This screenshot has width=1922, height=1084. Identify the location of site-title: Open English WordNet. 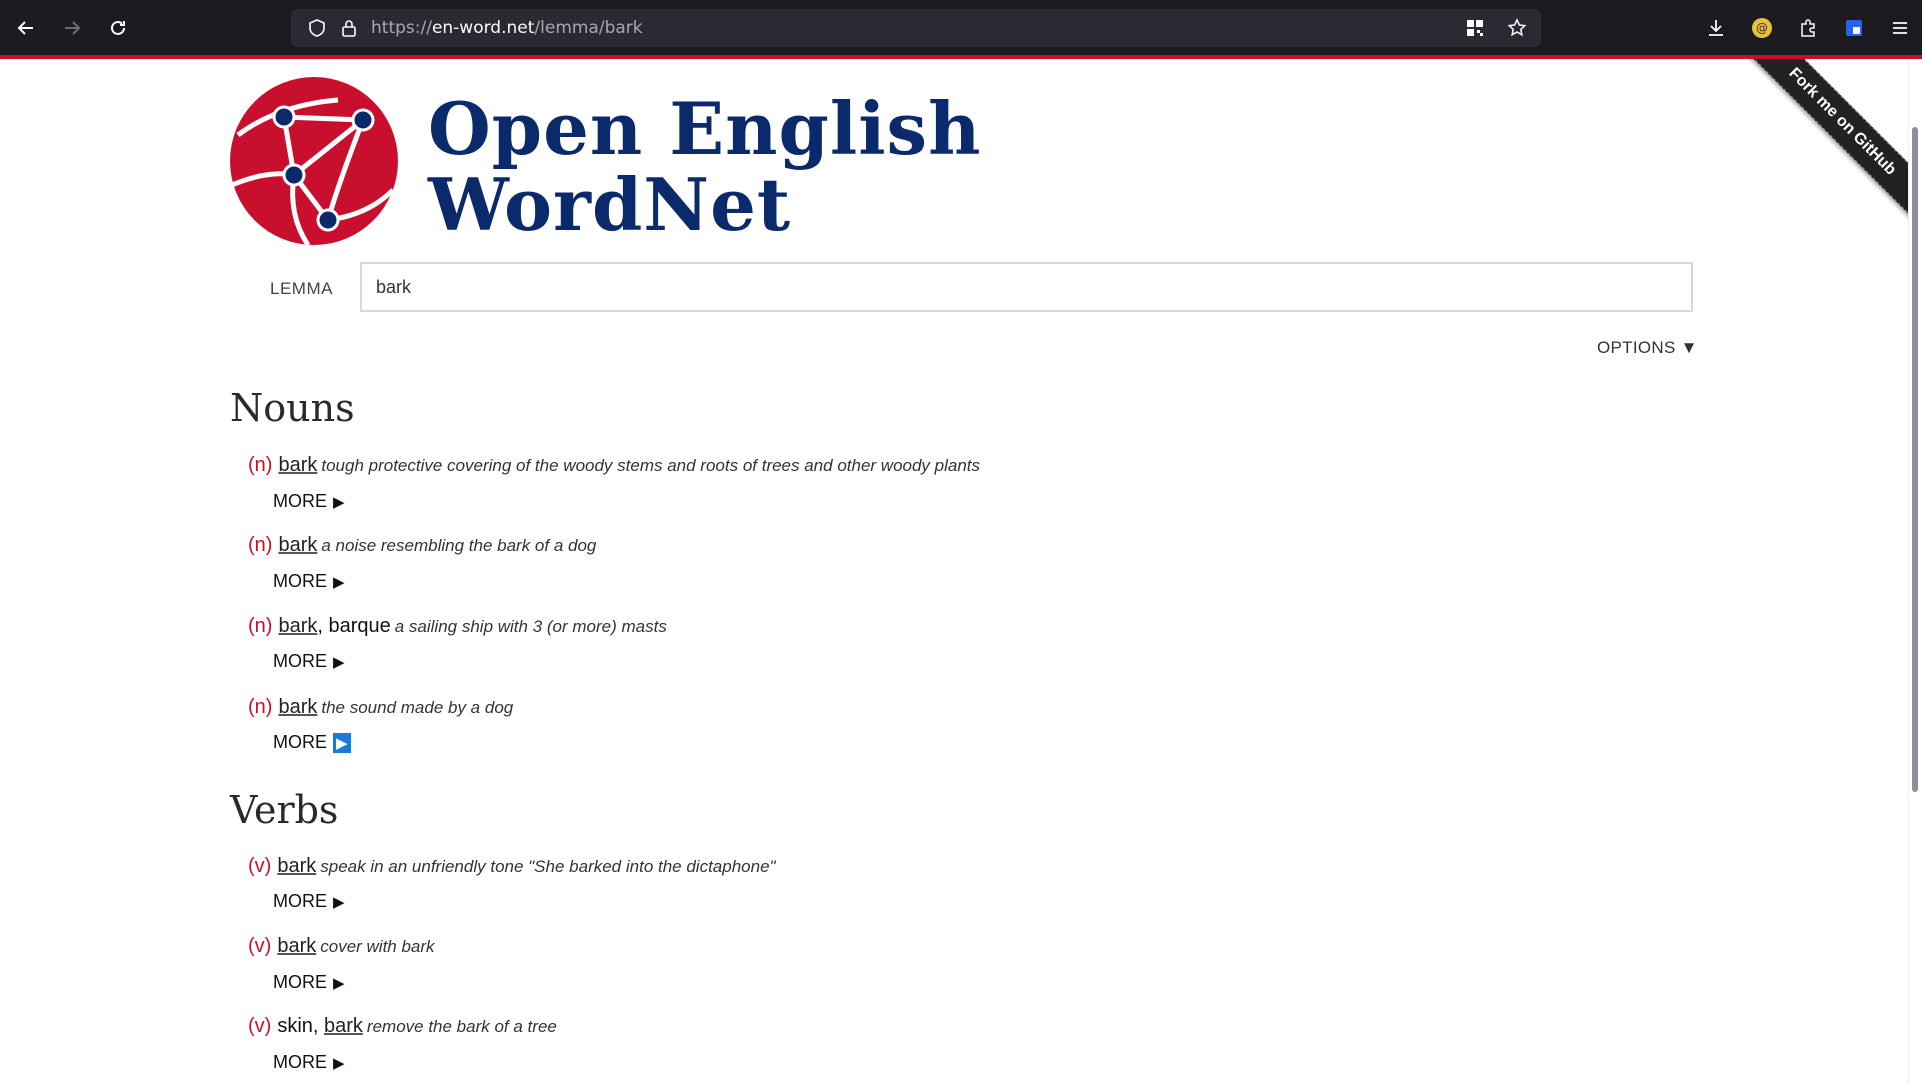
(704, 167).